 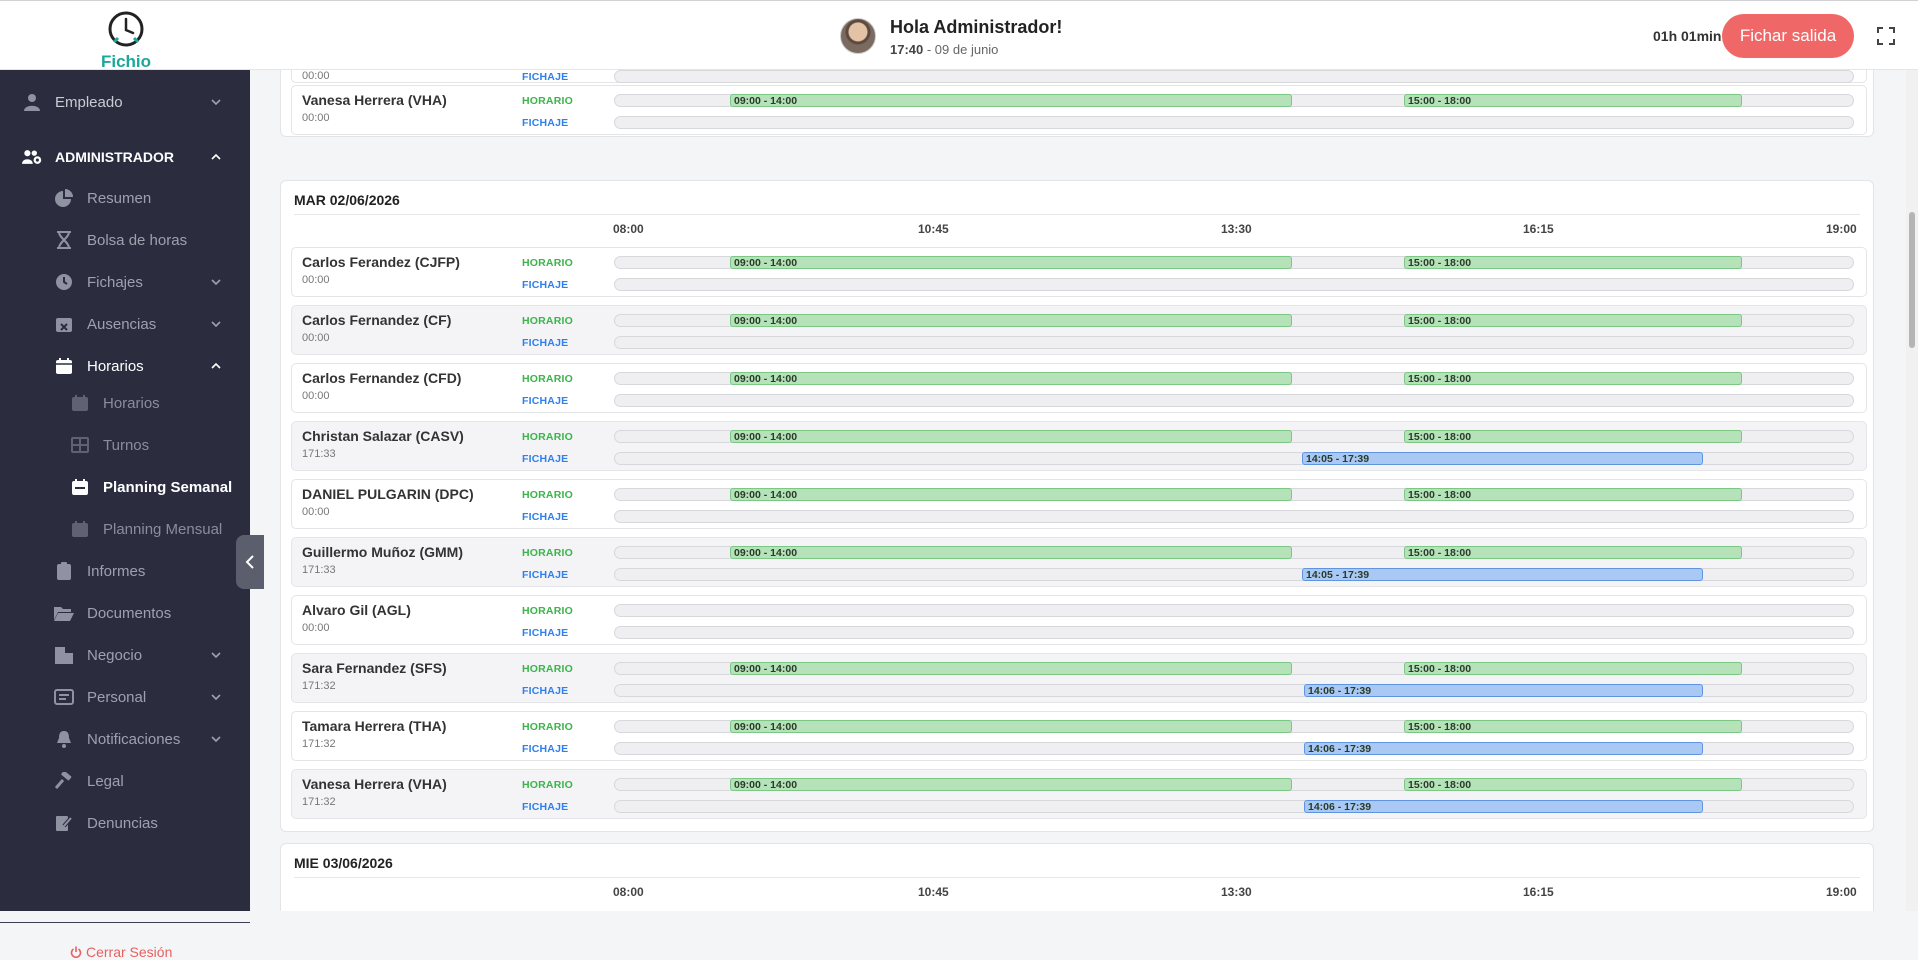 What do you see at coordinates (125, 571) in the screenshot?
I see `sidebar-item-informes: Informes` at bounding box center [125, 571].